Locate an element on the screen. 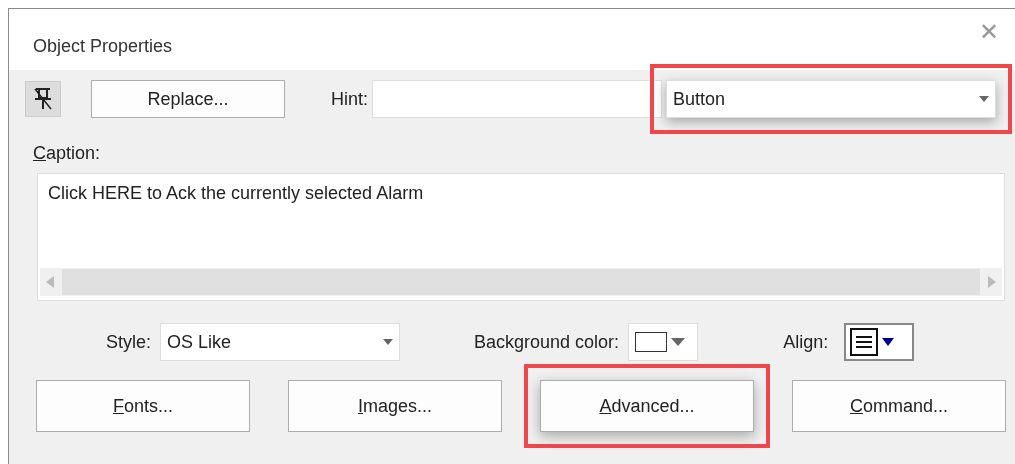 Image resolution: width=1015 pixels, height=464 pixels. pin-button is located at coordinates (43, 99).